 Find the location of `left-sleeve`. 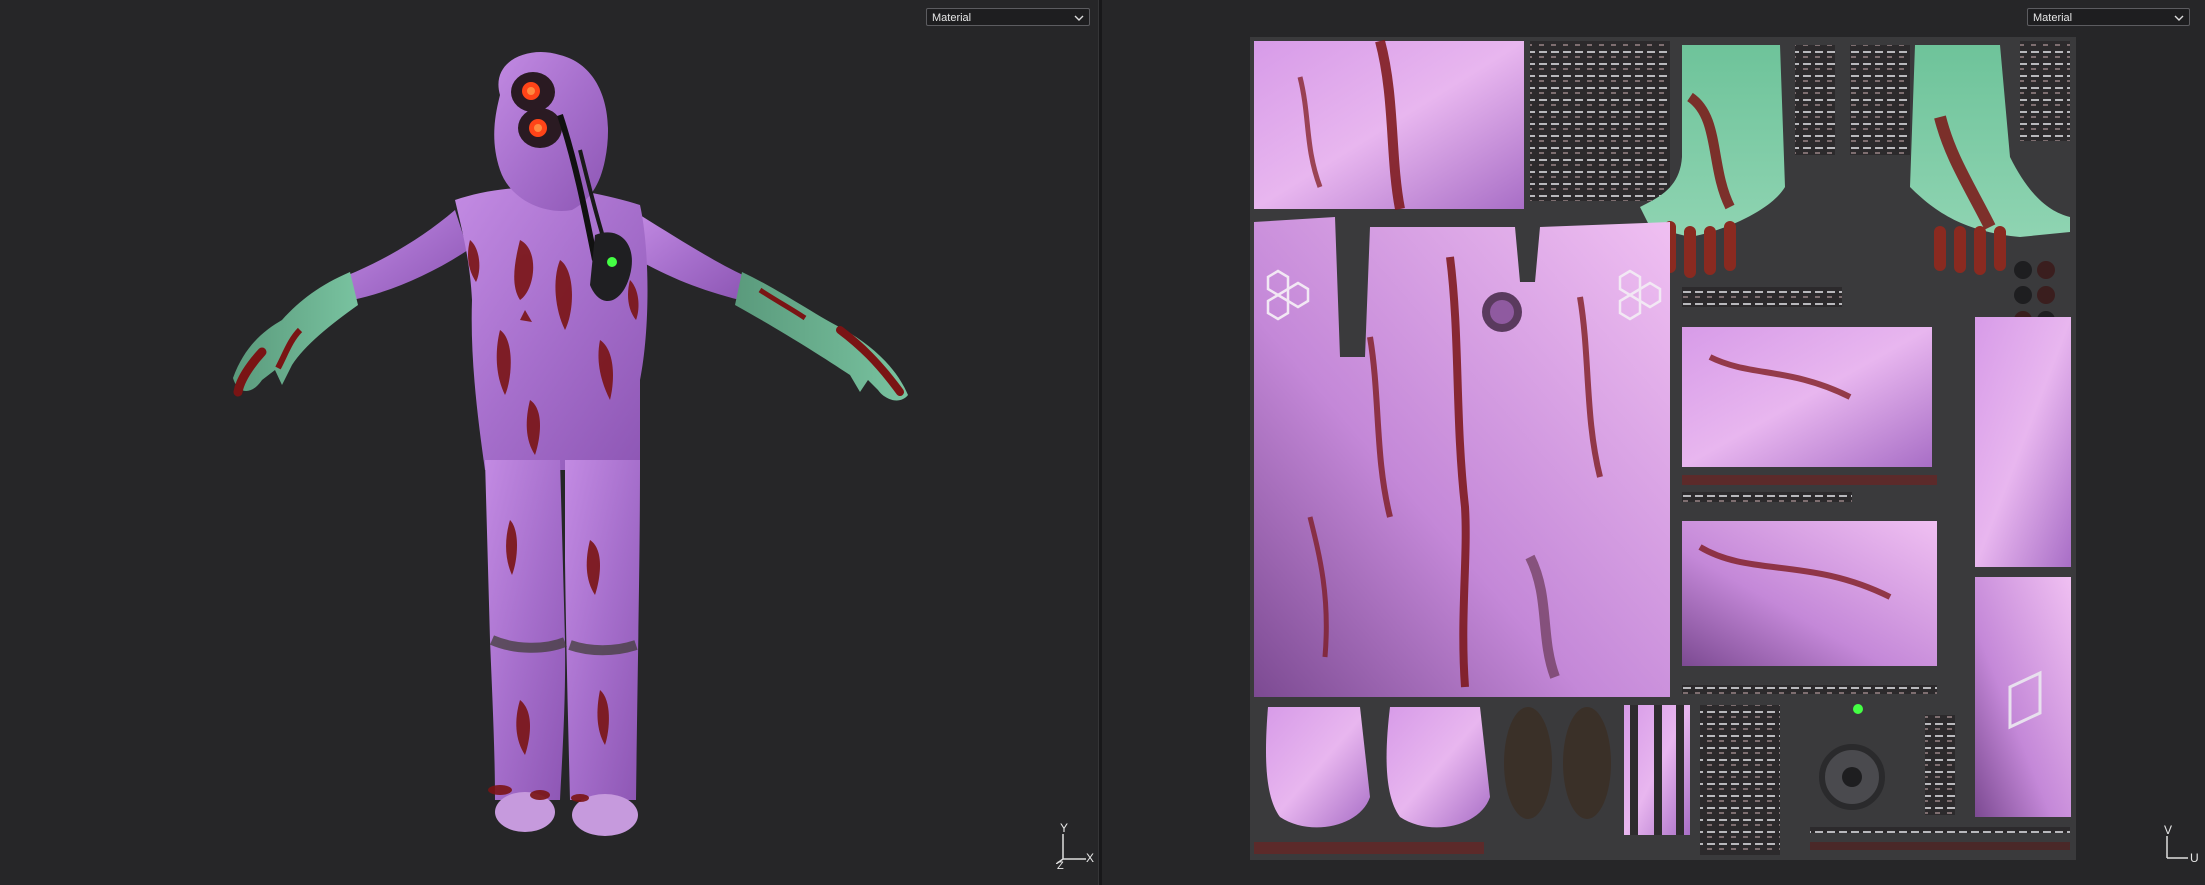

left-sleeve is located at coordinates (408, 255).